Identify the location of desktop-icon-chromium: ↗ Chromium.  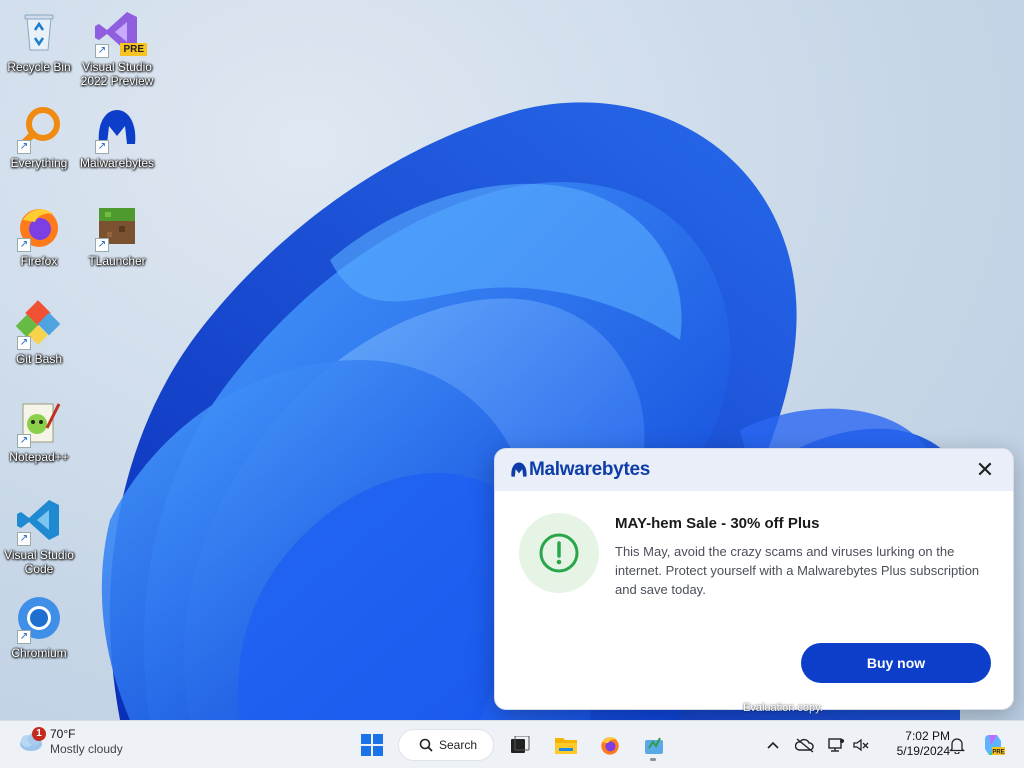
(39, 627).